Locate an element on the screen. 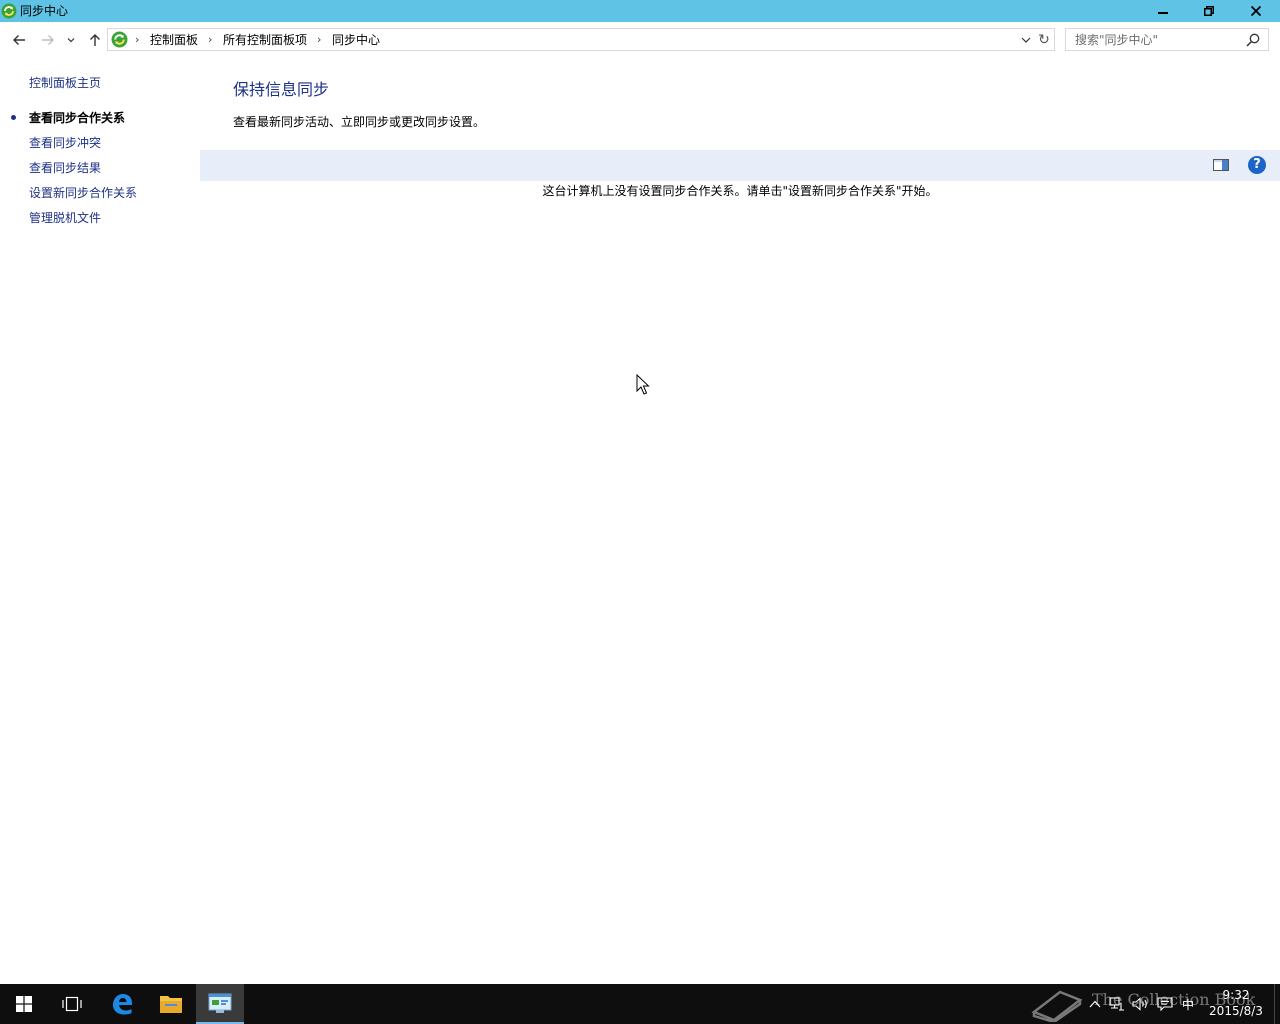  page-description: 查看最新同步活动、立即同步或更改同步设置。 is located at coordinates (359, 122).